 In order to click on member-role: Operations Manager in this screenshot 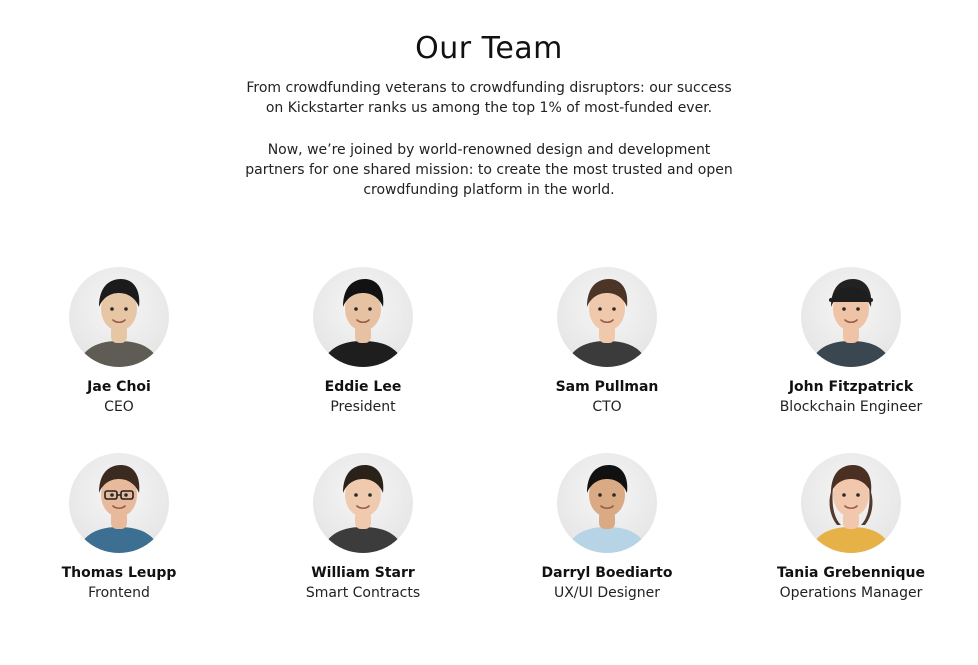, I will do `click(851, 593)`.